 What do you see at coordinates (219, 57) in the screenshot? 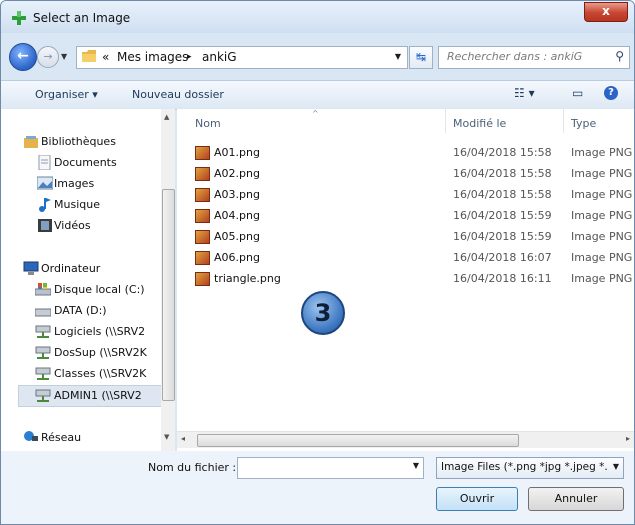
I see `breadcrumb-ankig: ankiG` at bounding box center [219, 57].